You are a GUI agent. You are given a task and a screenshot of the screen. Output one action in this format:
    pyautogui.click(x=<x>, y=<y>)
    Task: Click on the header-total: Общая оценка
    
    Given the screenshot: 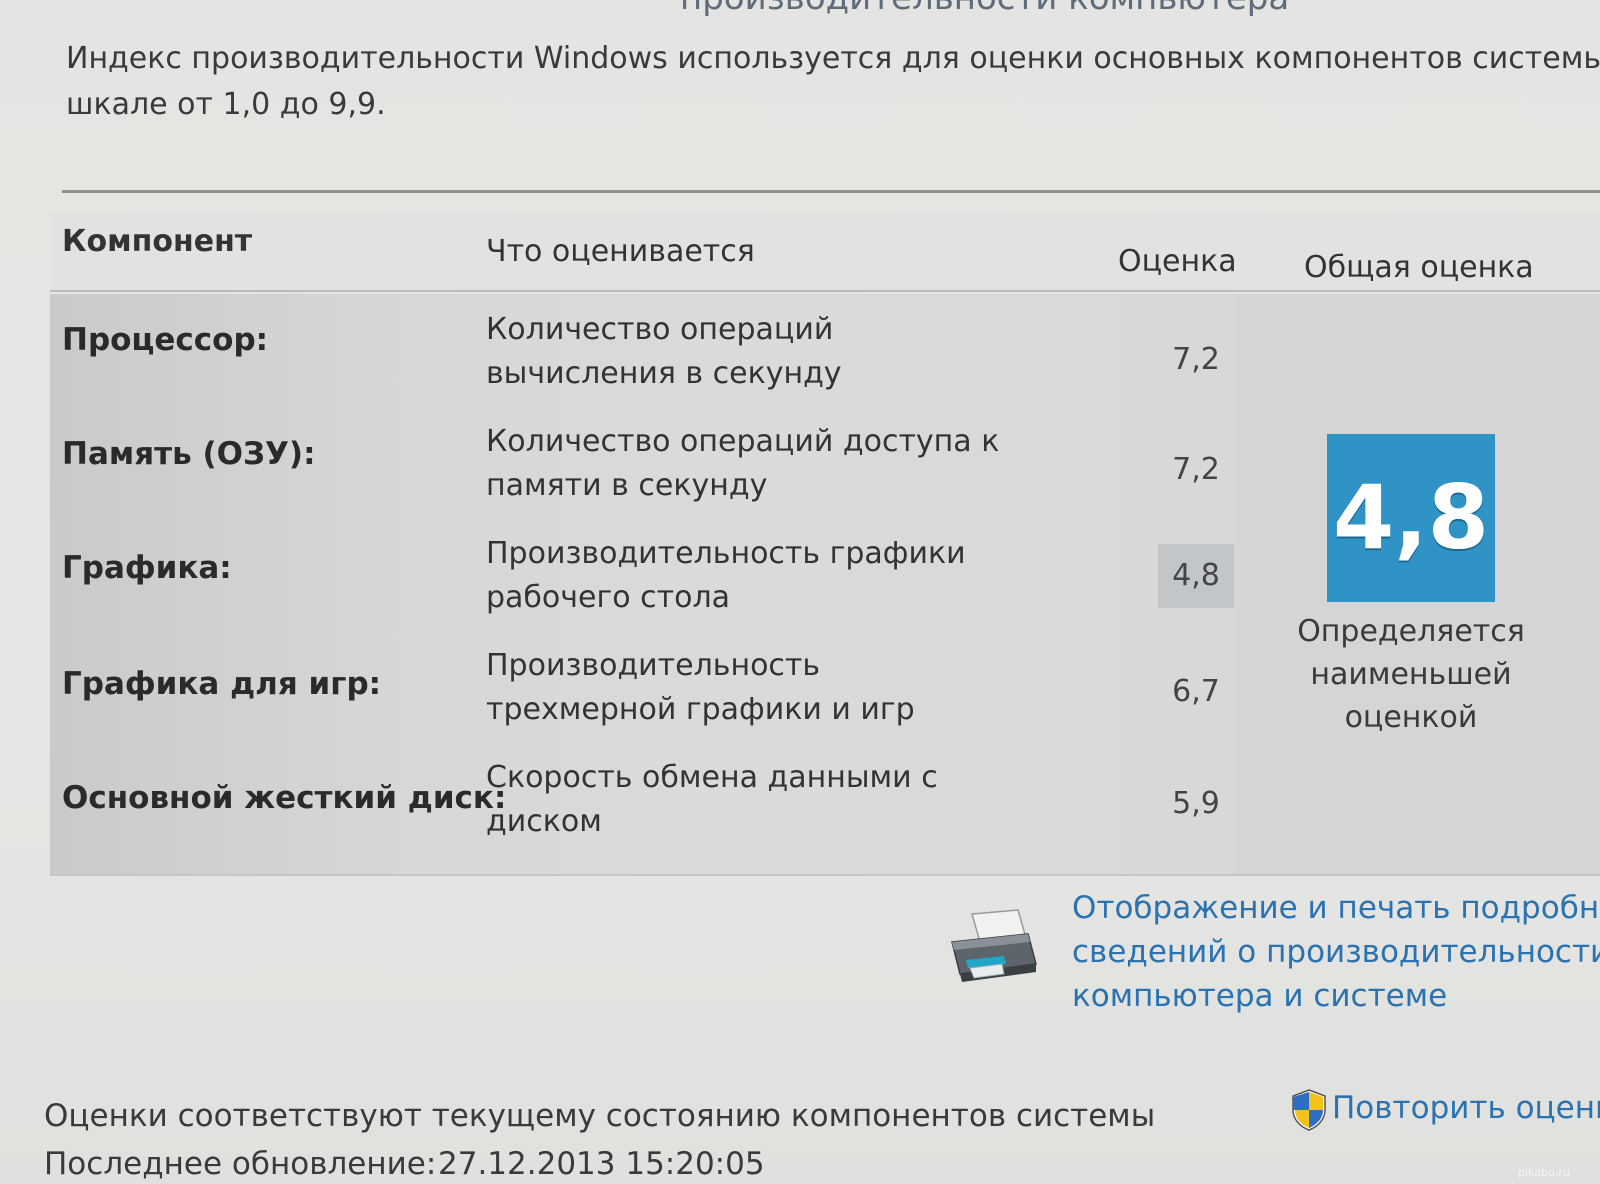 What is the action you would take?
    pyautogui.click(x=1419, y=267)
    